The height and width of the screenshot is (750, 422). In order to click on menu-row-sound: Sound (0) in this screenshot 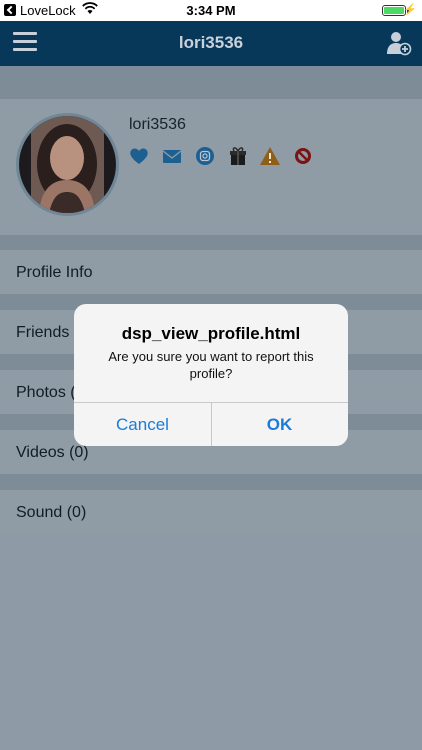, I will do `click(211, 512)`.